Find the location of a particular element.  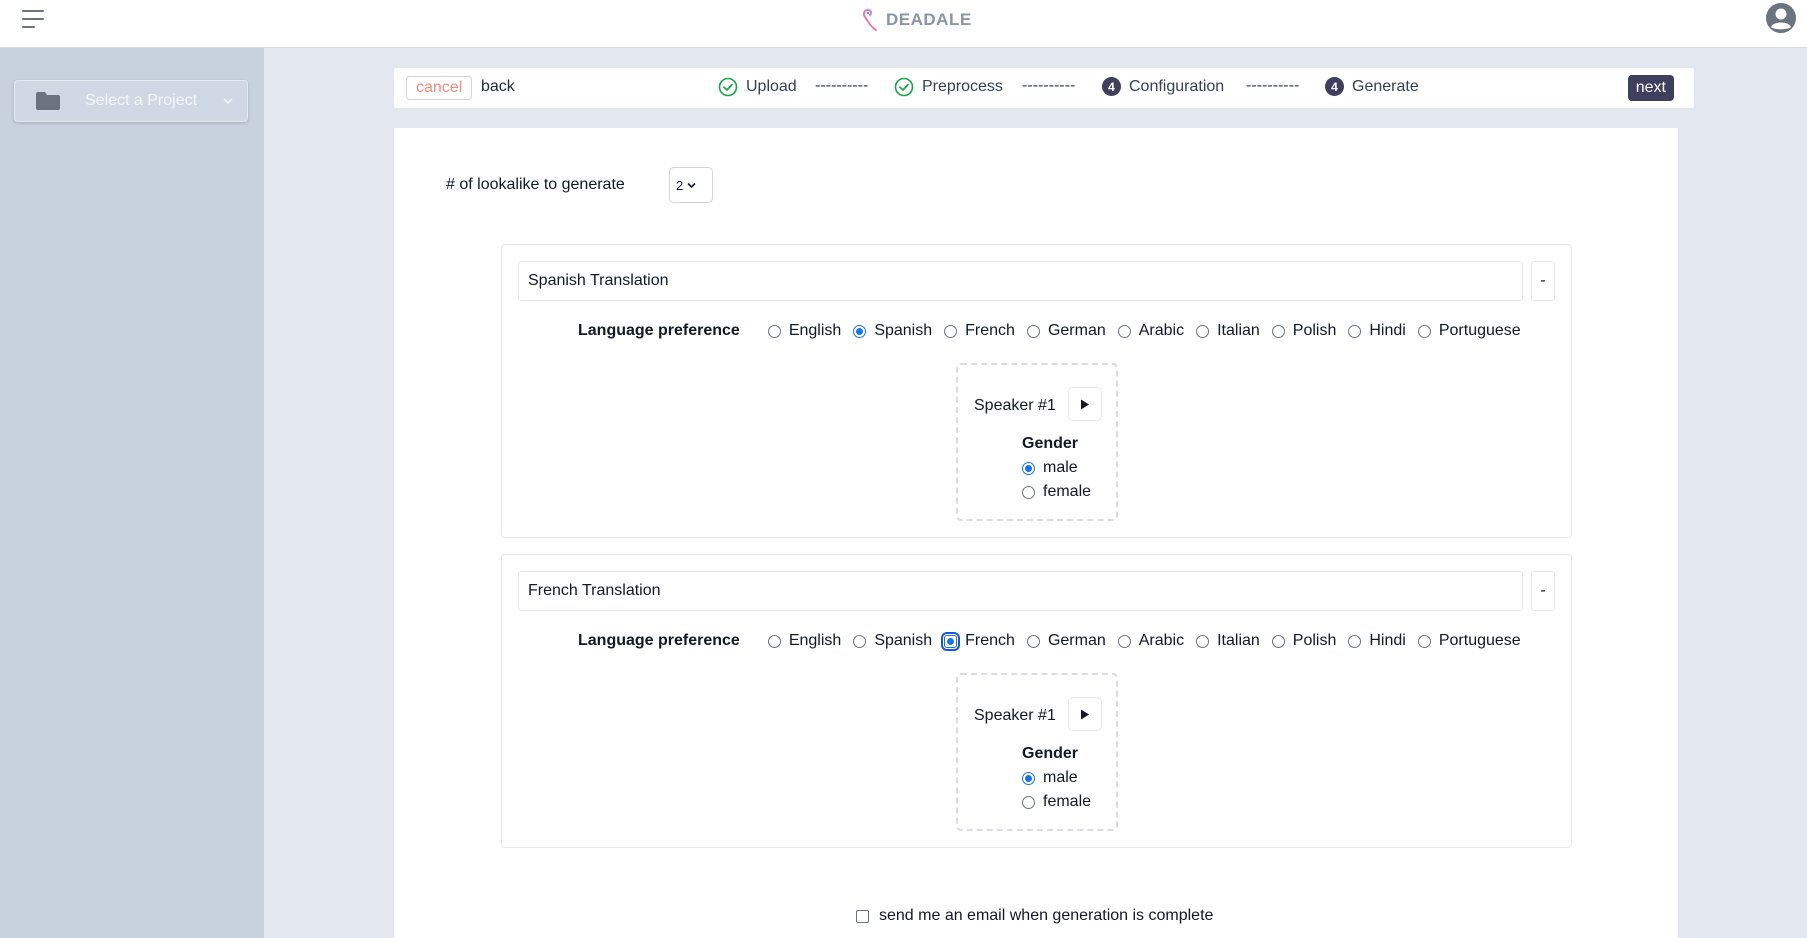

menu-icon is located at coordinates (35, 21).